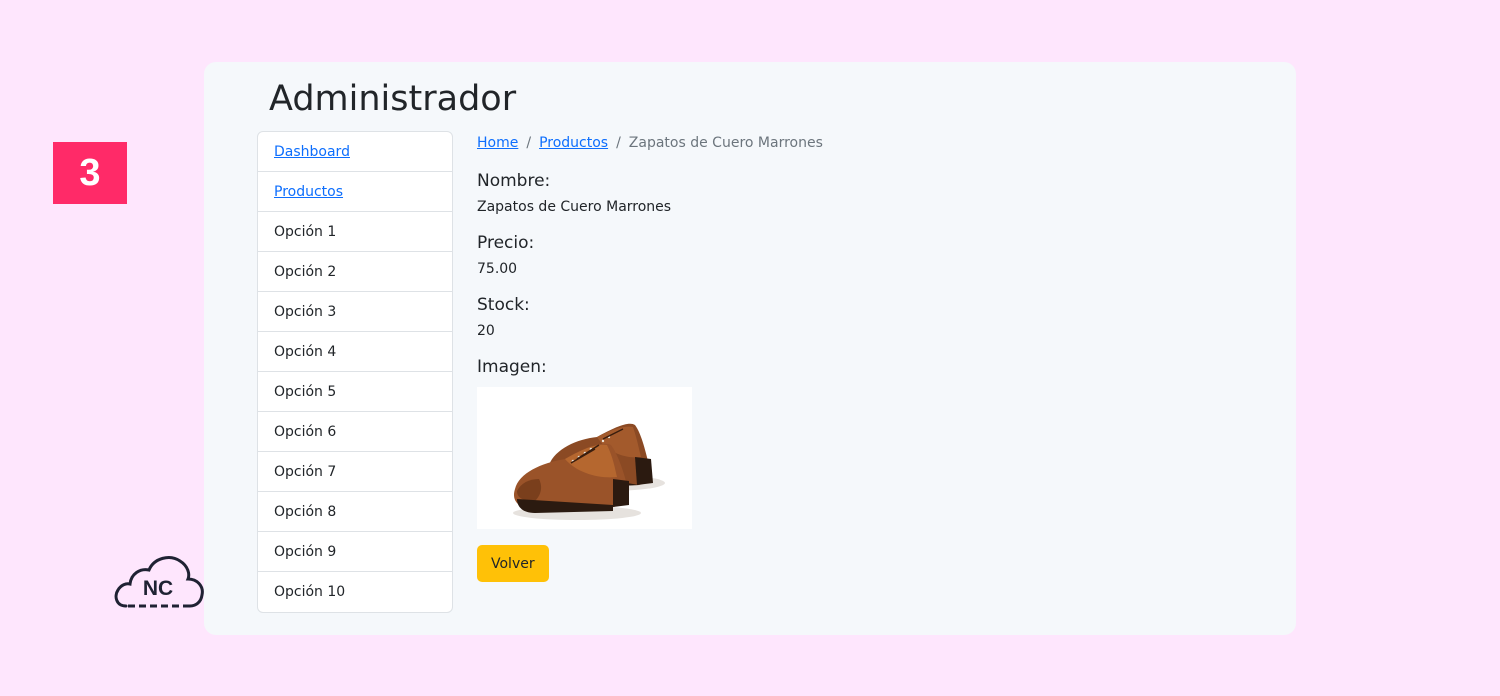  I want to click on brown-shoes-icon, so click(589, 471).